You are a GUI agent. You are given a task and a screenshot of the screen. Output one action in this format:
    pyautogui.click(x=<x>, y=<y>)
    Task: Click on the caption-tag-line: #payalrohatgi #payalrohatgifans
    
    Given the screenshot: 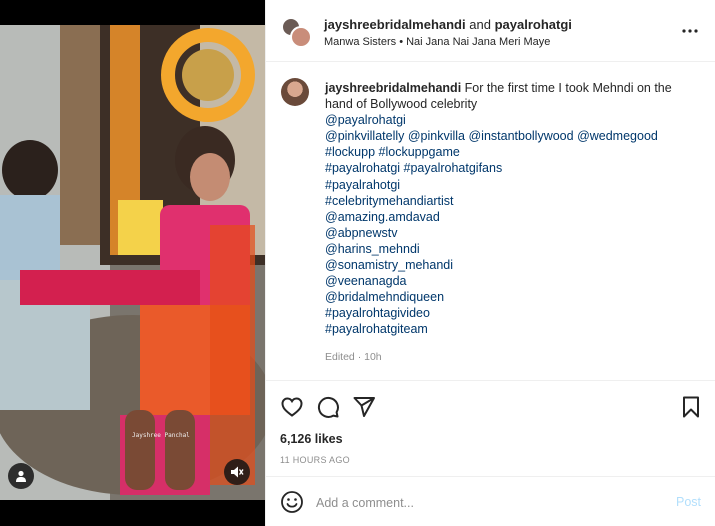 What is the action you would take?
    pyautogui.click(x=511, y=168)
    